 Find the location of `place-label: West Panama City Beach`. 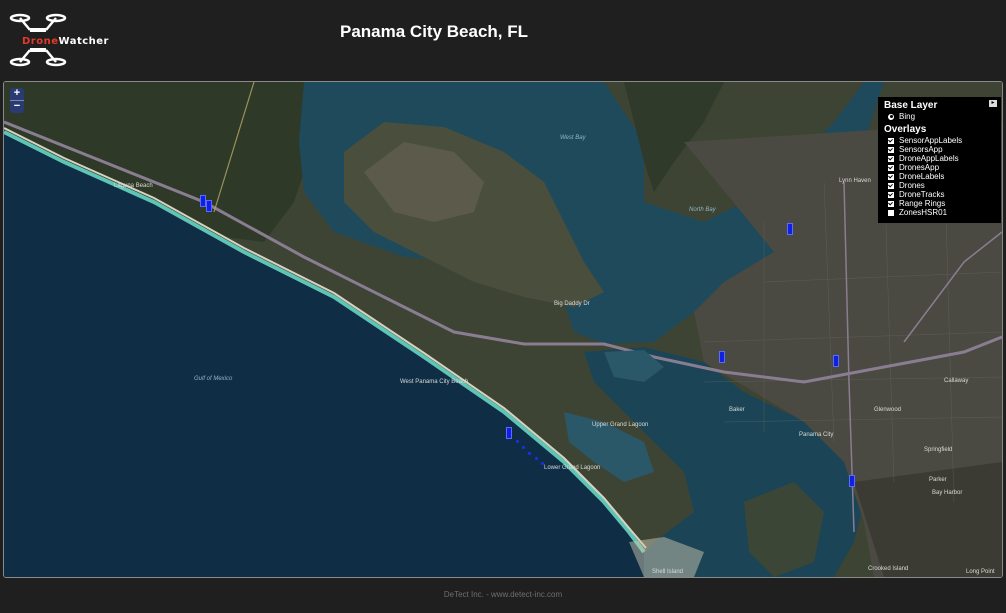

place-label: West Panama City Beach is located at coordinates (434, 382).